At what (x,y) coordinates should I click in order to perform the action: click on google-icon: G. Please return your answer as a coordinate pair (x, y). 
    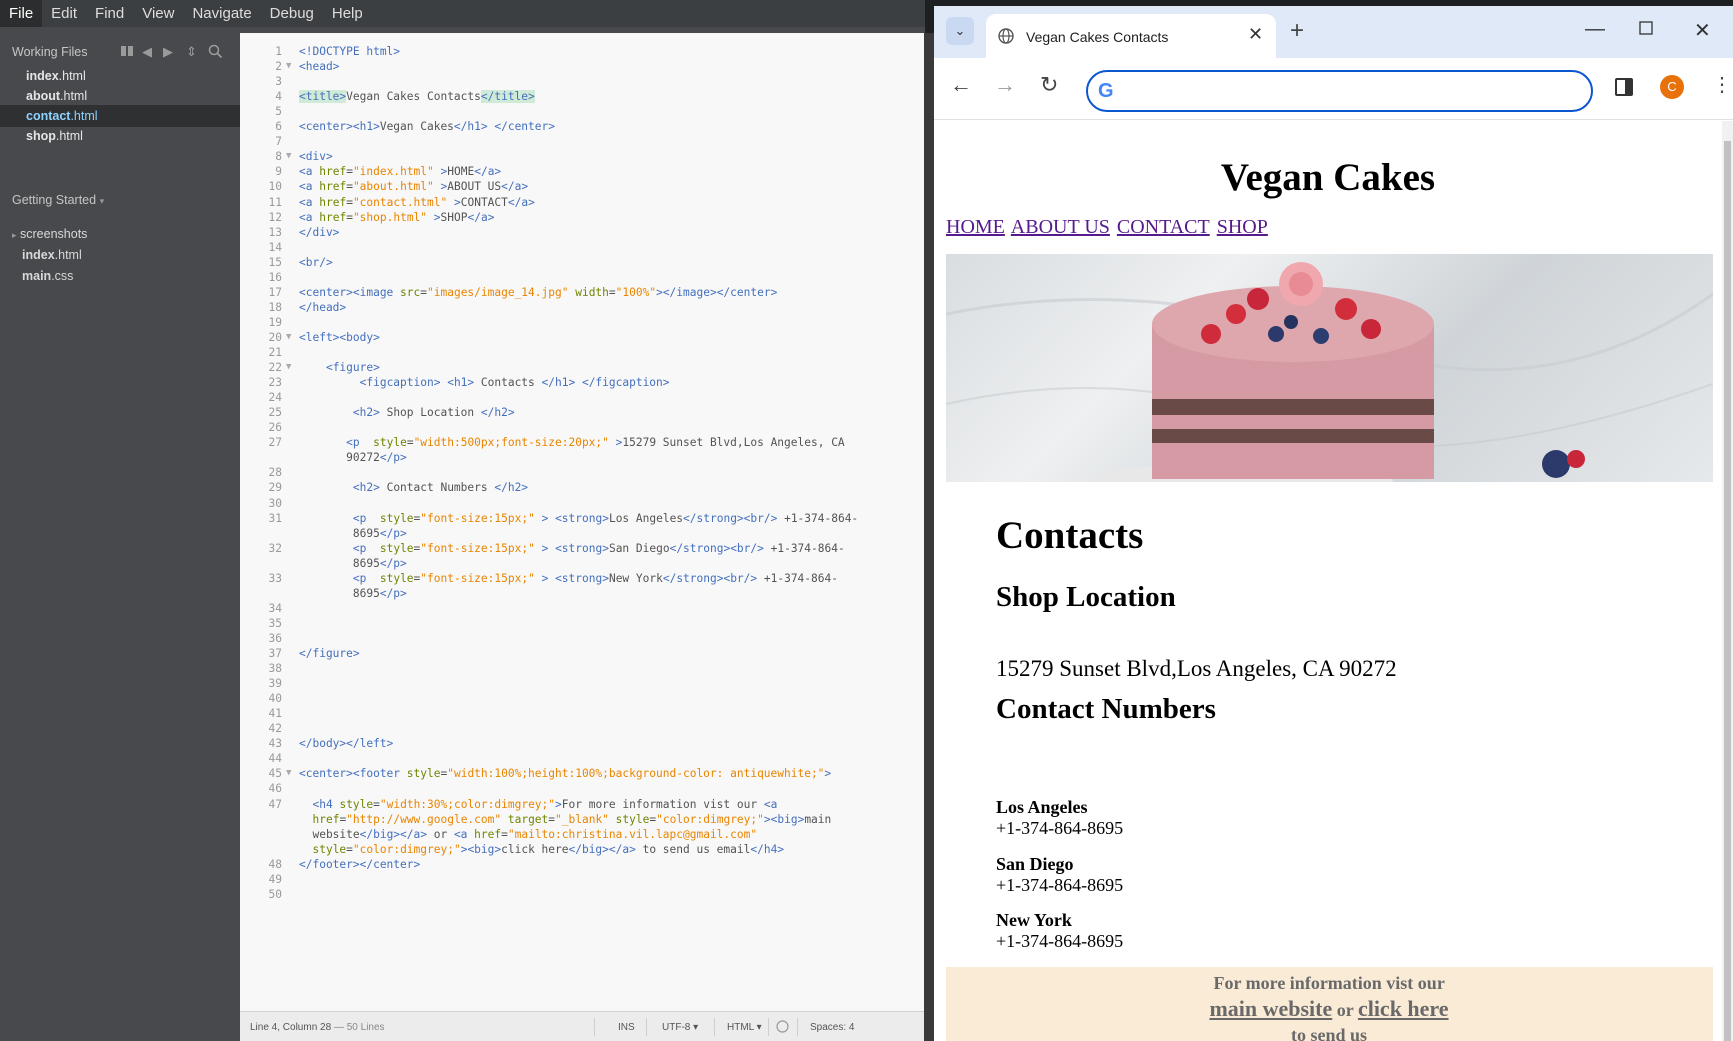
    Looking at the image, I should click on (1106, 91).